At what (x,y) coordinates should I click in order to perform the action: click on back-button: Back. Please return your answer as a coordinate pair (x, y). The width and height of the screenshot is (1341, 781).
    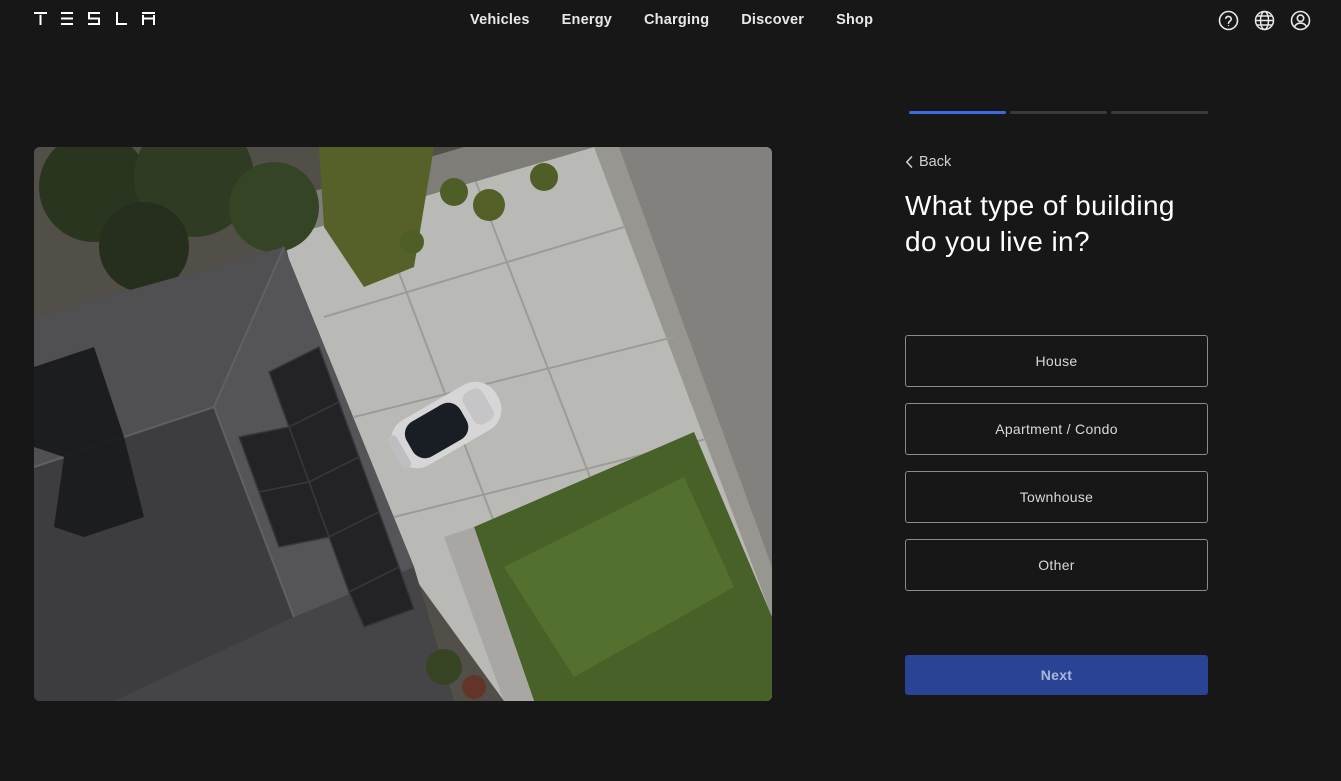
    Looking at the image, I should click on (928, 162).